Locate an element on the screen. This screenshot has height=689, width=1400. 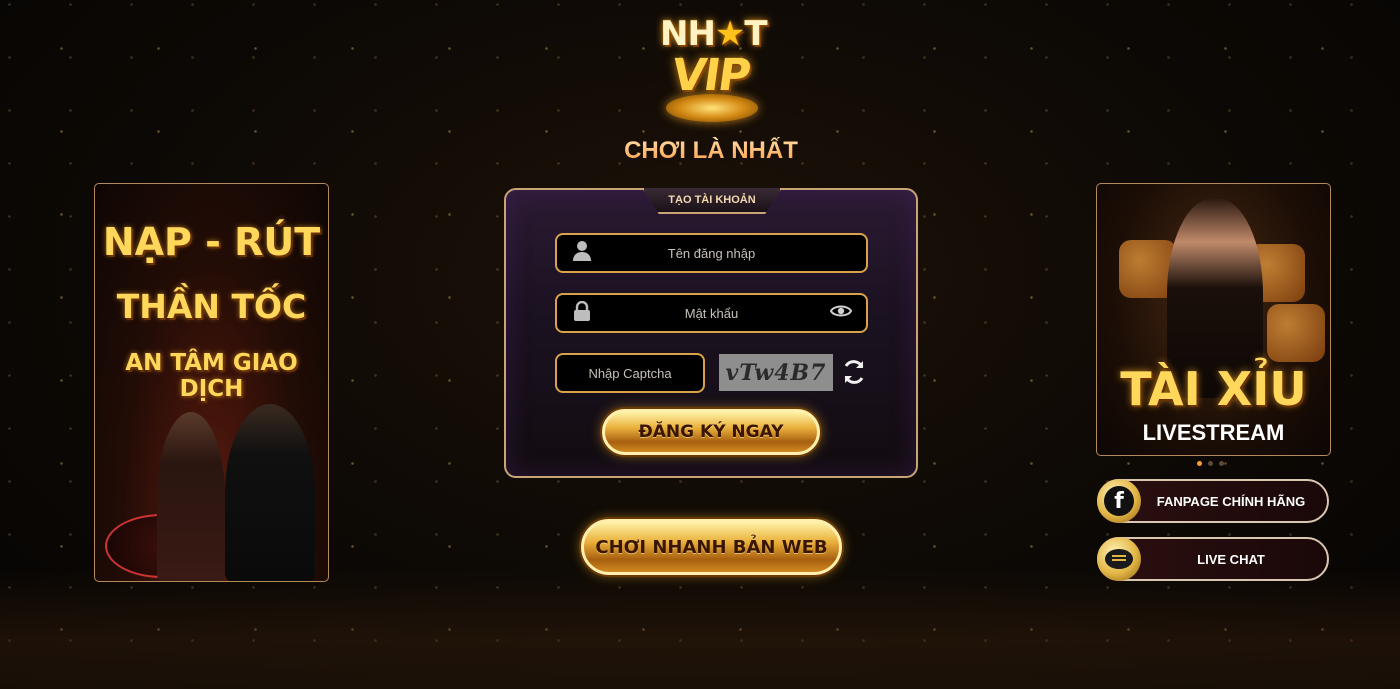
password-field is located at coordinates (711, 313).